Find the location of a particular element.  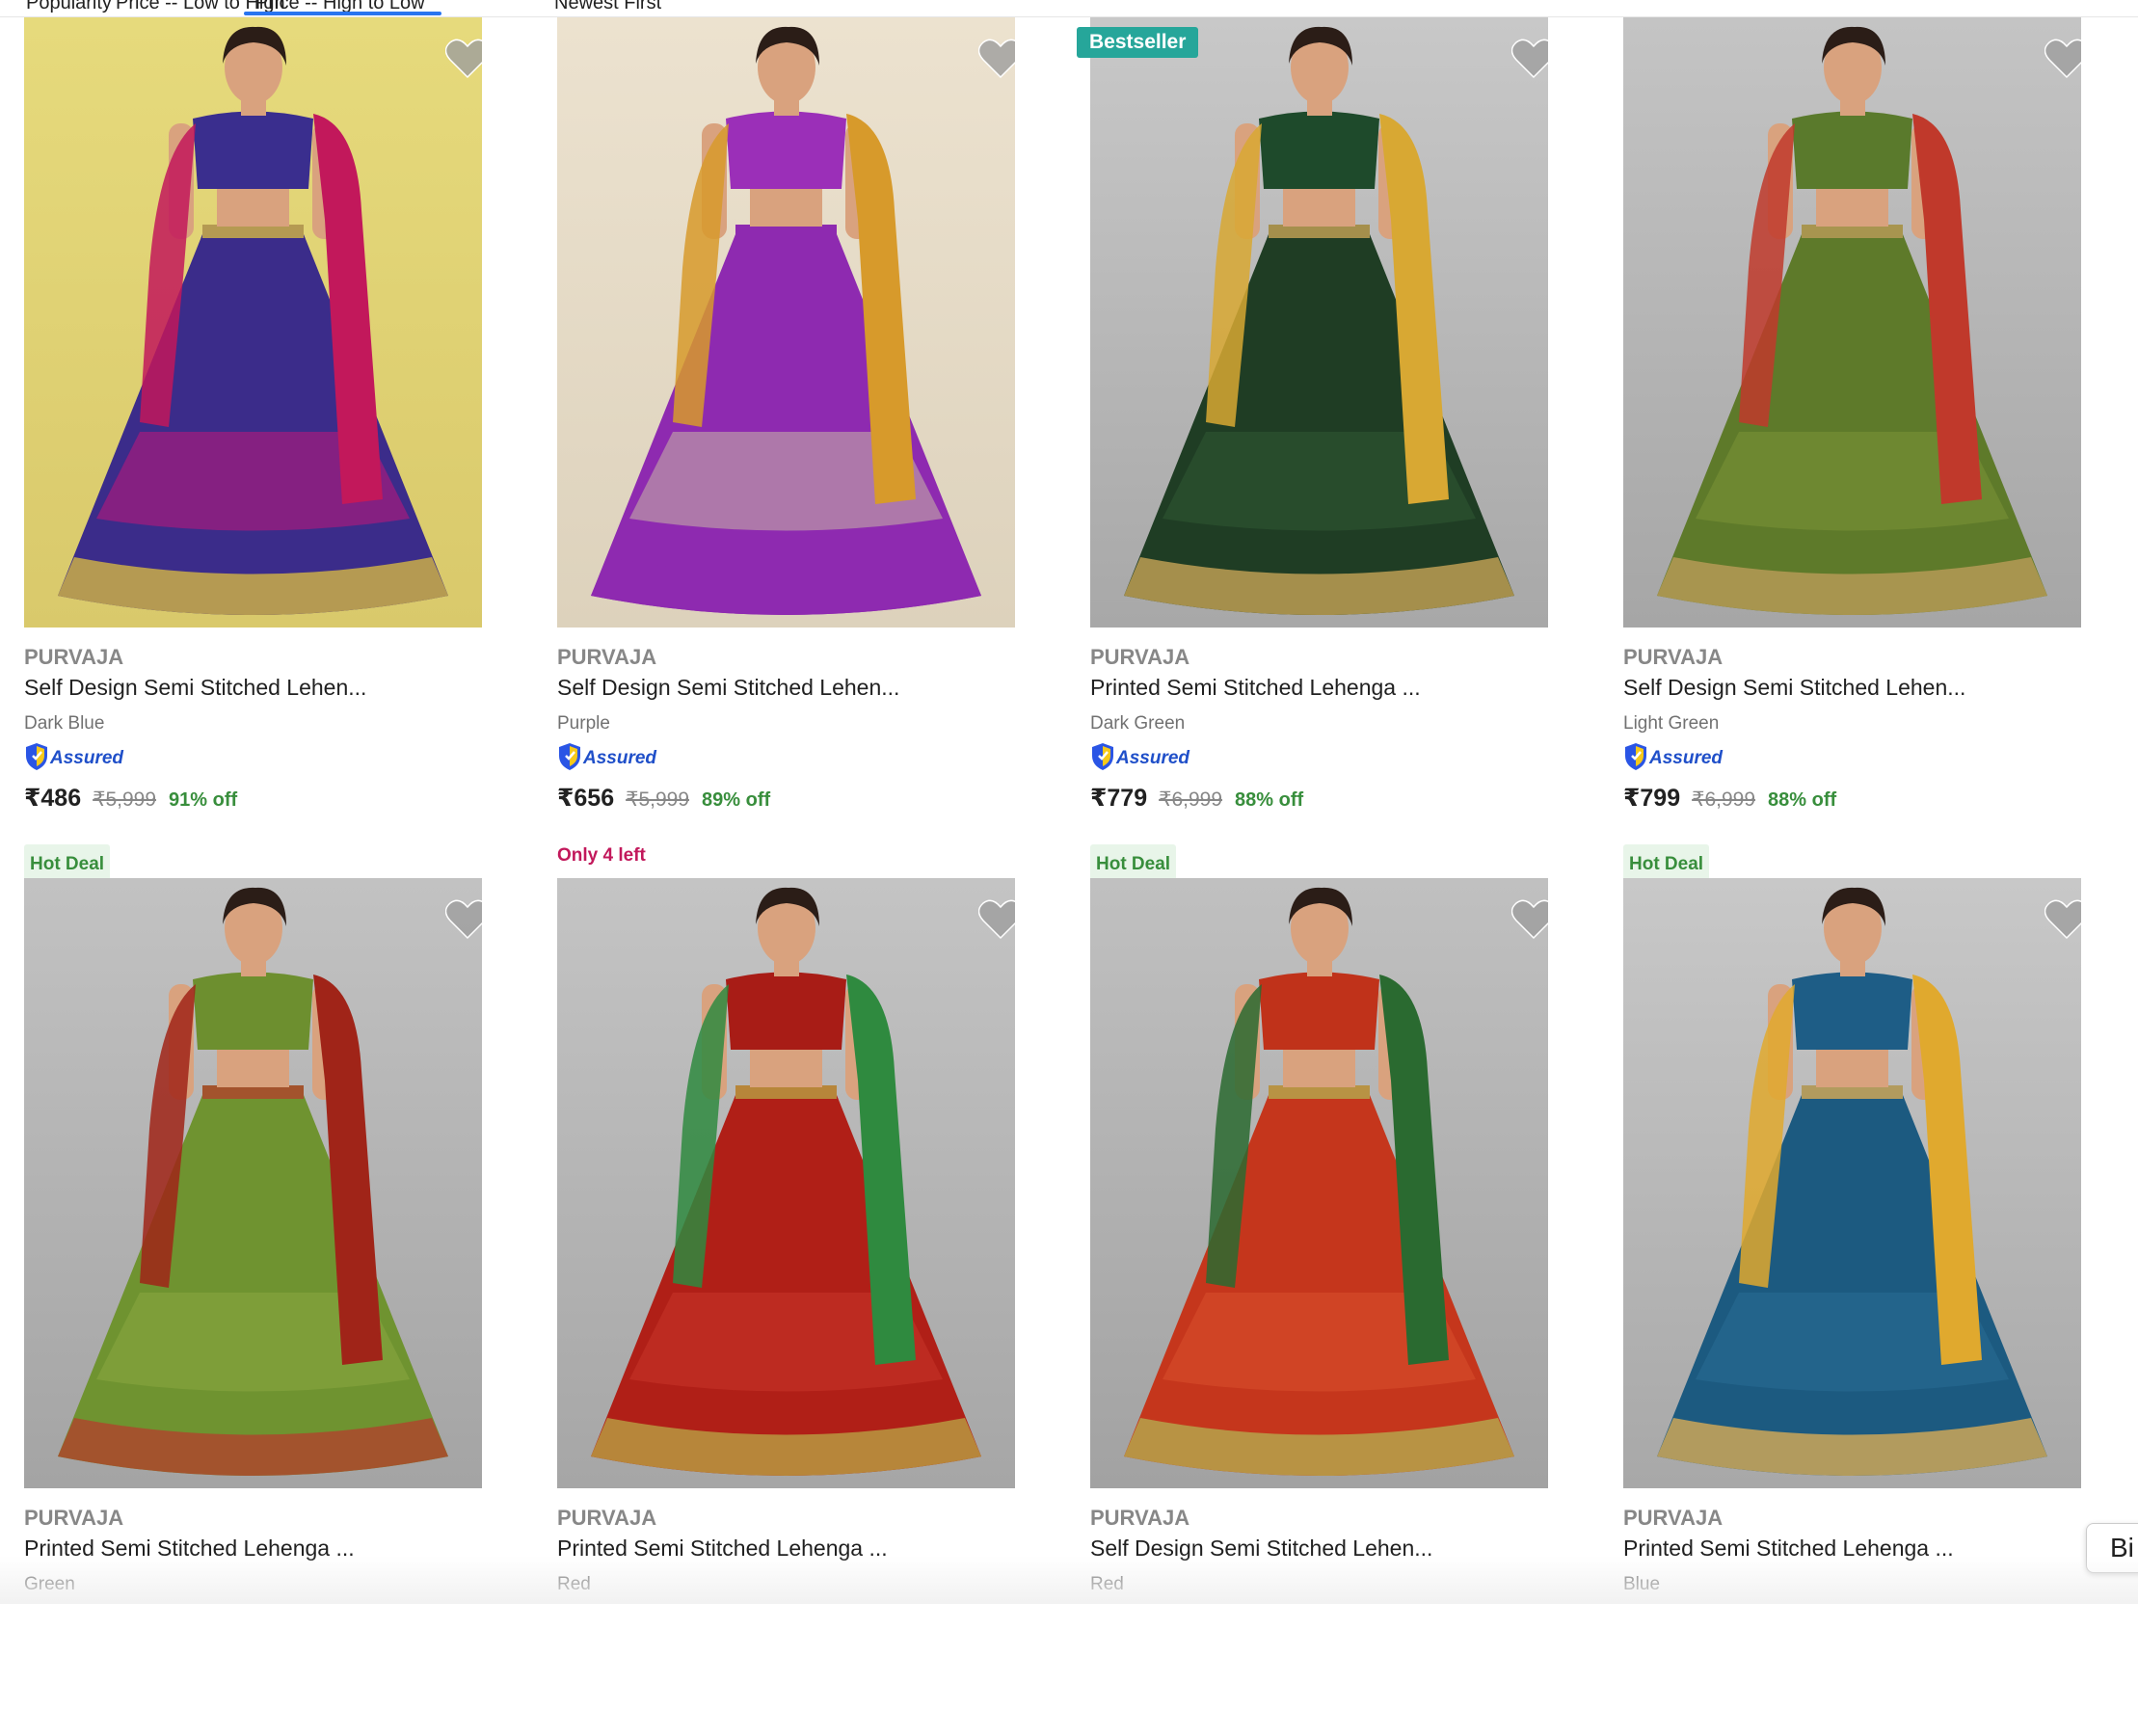

stock-status: Only 4 left is located at coordinates (601, 855).